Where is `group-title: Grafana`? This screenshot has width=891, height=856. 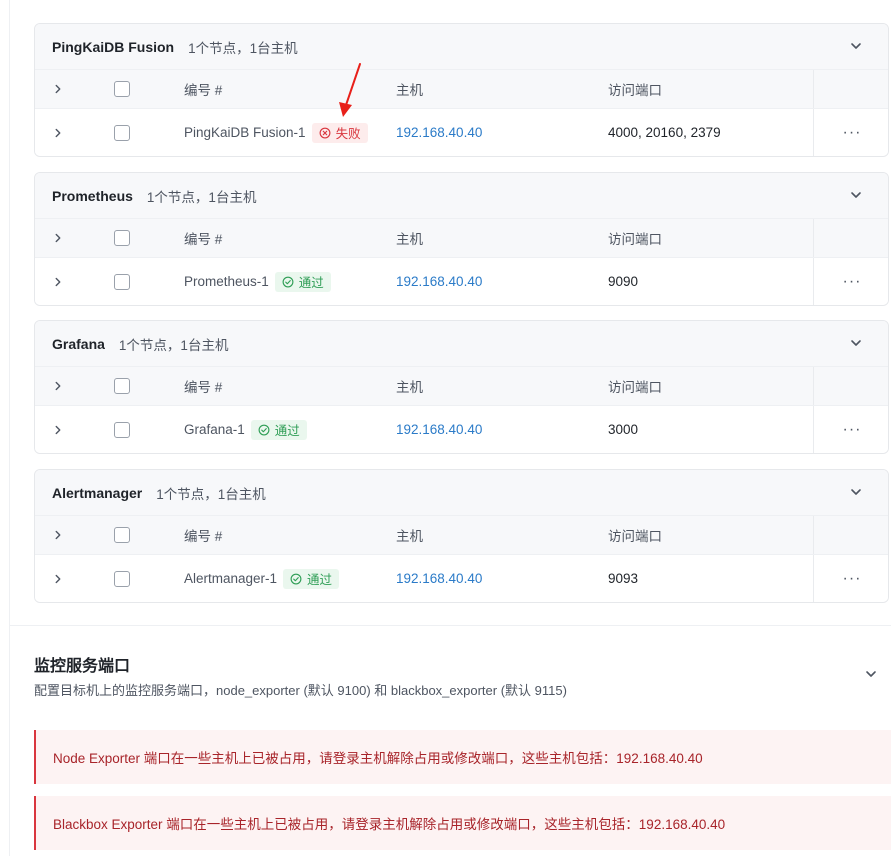 group-title: Grafana is located at coordinates (78, 343).